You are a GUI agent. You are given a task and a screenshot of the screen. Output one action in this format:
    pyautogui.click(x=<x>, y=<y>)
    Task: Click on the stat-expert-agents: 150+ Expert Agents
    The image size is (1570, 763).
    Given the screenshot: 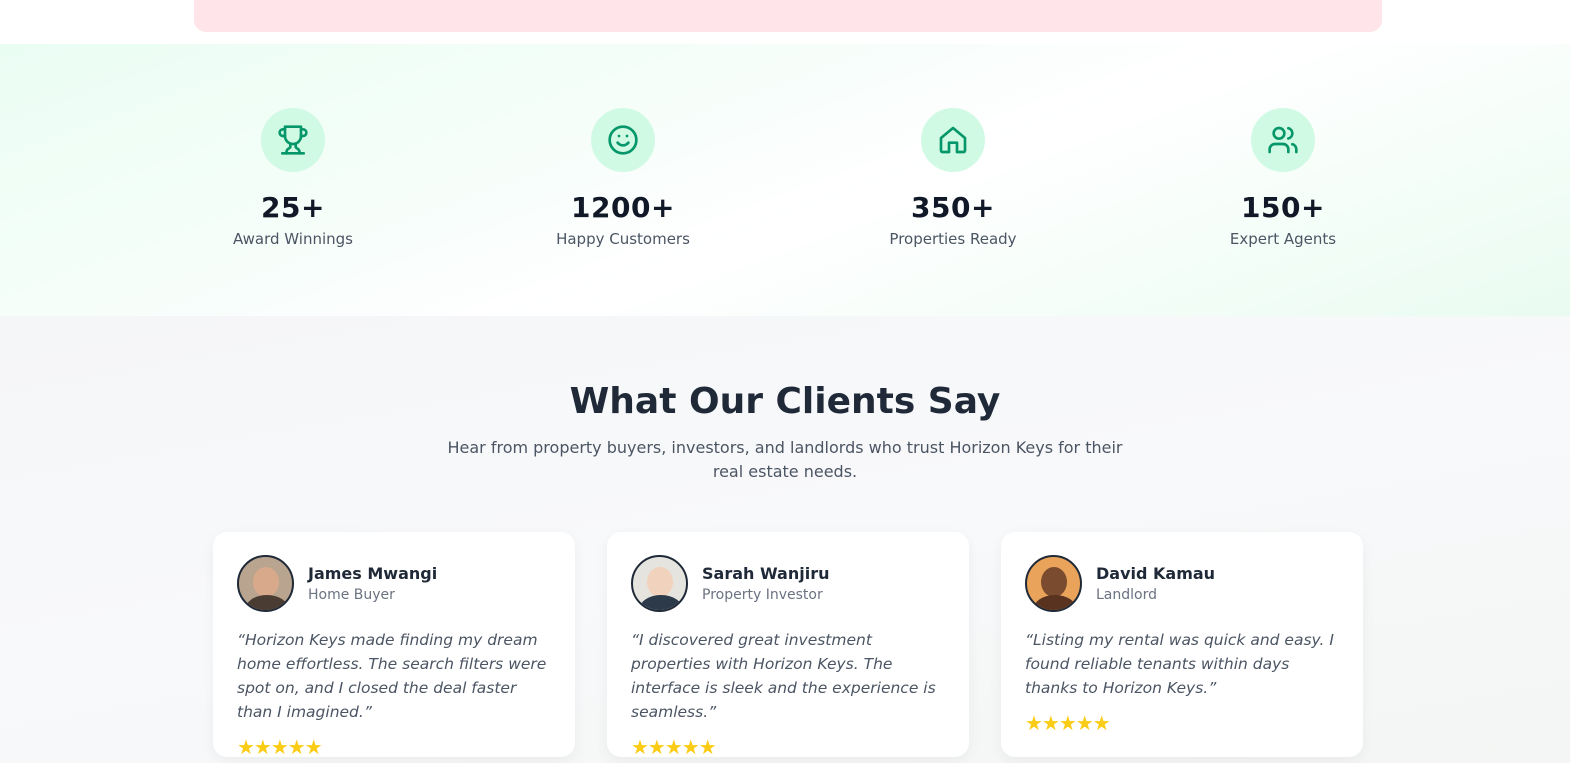 What is the action you would take?
    pyautogui.click(x=1283, y=178)
    